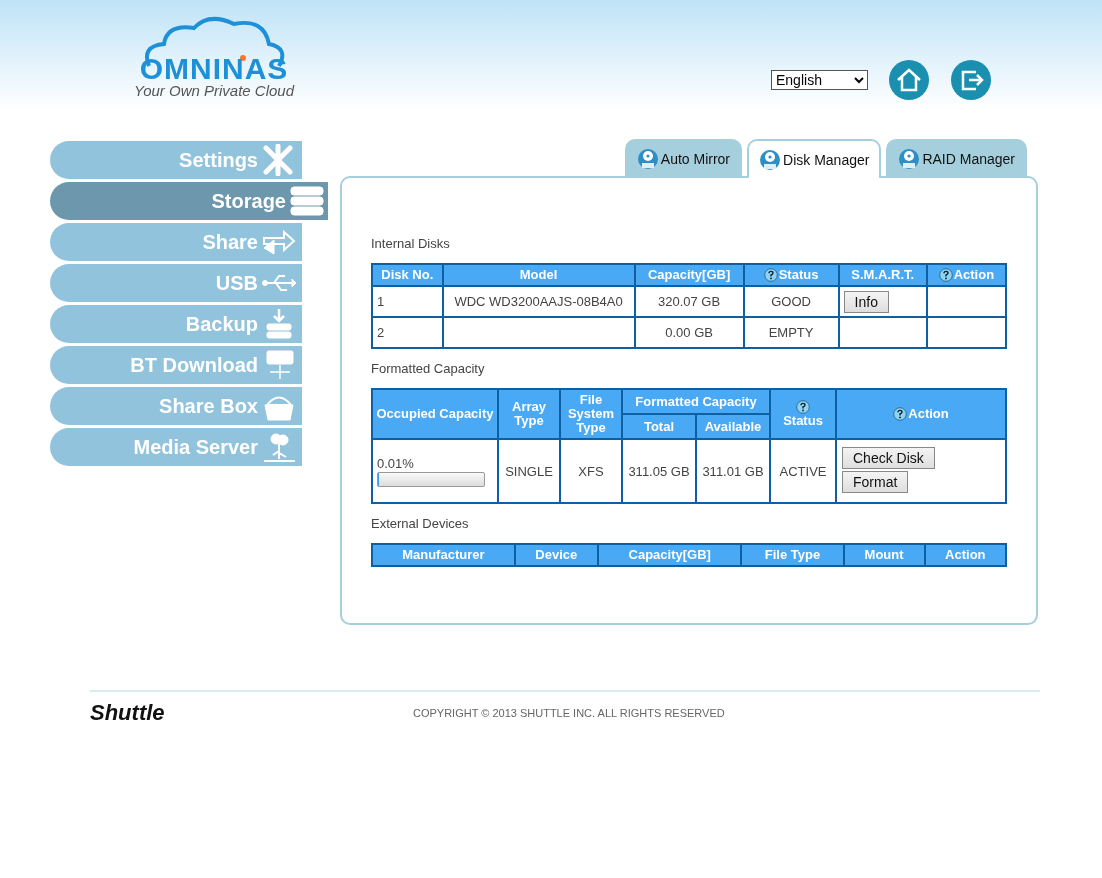 The image size is (1102, 878). Describe the element at coordinates (443, 555) in the screenshot. I see `column-header: Manufacturer` at that location.